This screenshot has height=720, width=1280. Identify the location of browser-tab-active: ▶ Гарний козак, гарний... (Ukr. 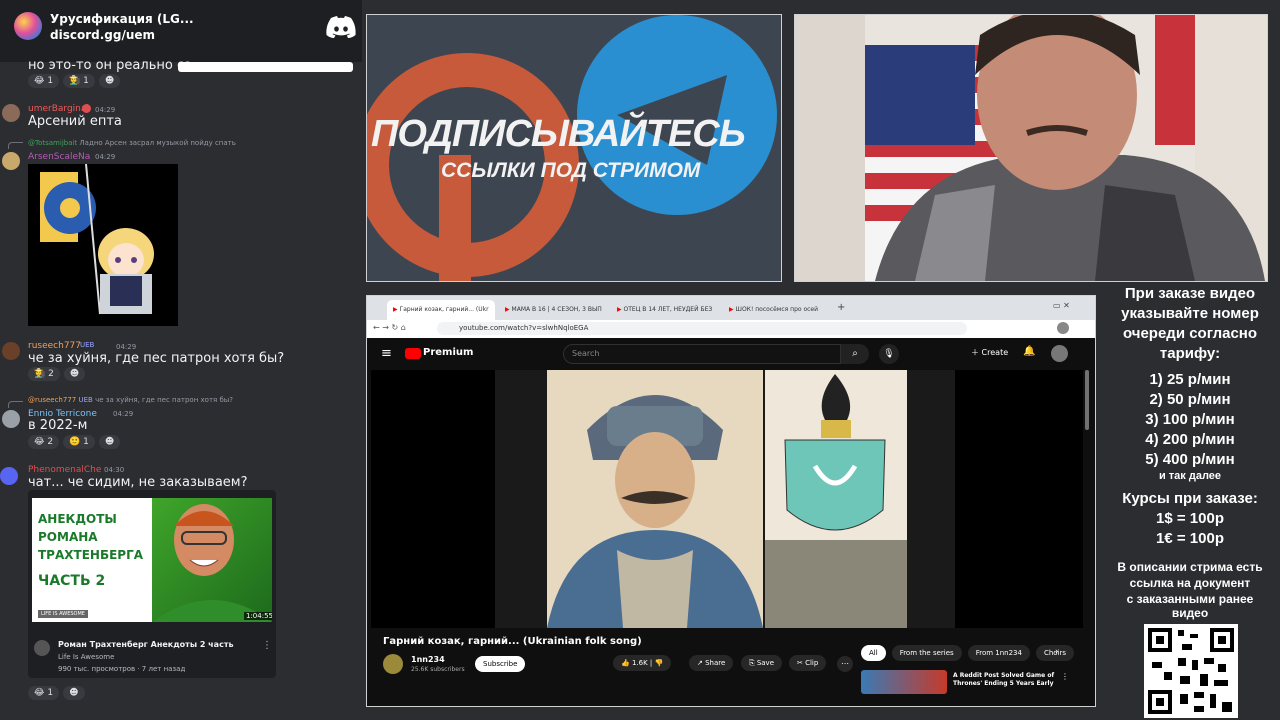
(441, 310).